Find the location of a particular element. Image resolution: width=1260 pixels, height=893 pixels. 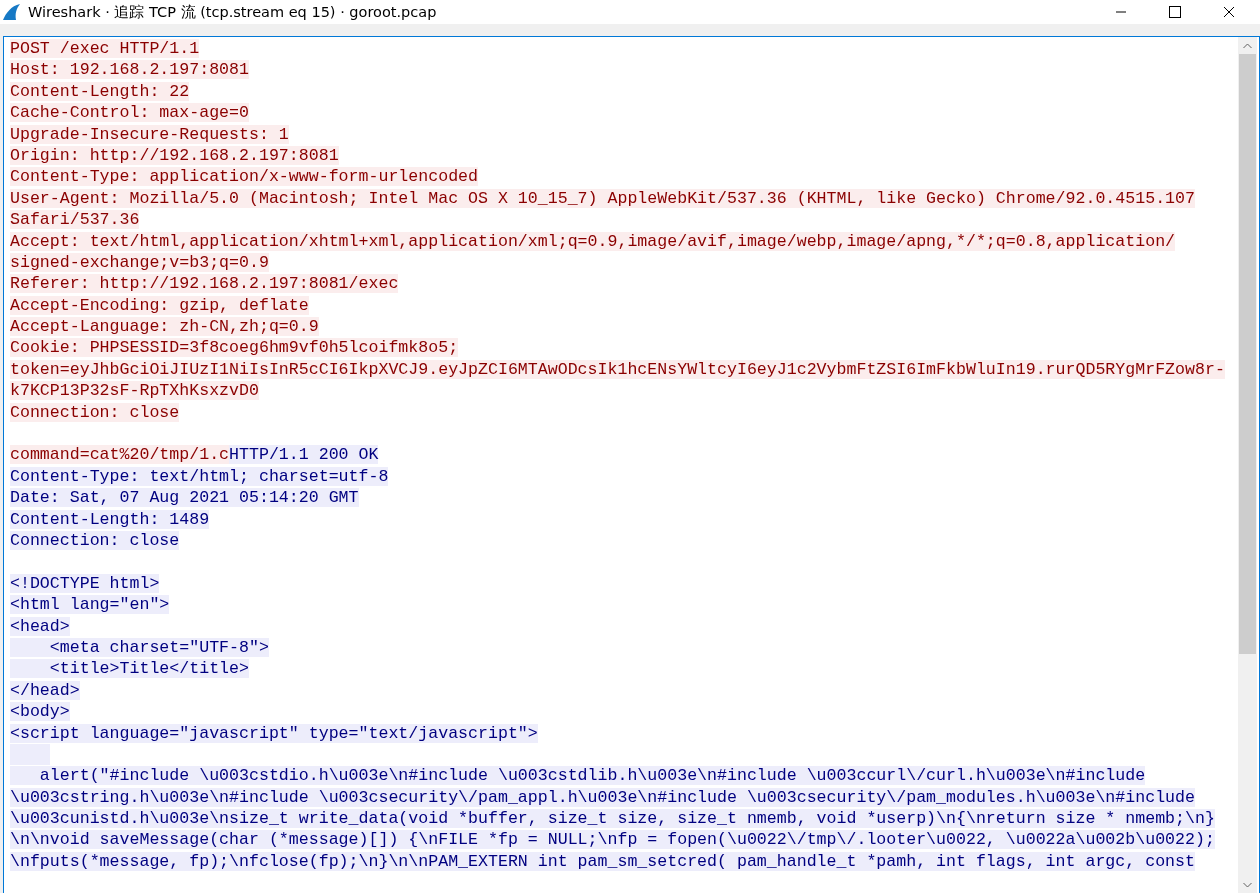

response-text: HTTP/1.1 200 OK is located at coordinates (304, 455).